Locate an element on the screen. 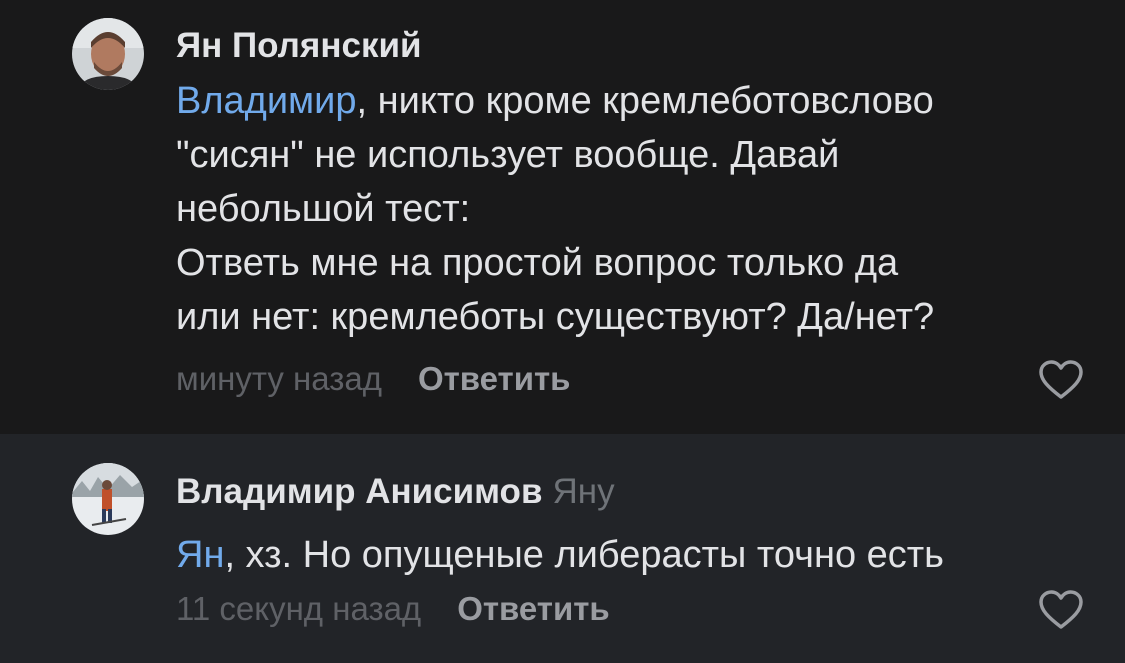 The height and width of the screenshot is (663, 1125). author-name: Владимир Анисимов is located at coordinates (359, 491).